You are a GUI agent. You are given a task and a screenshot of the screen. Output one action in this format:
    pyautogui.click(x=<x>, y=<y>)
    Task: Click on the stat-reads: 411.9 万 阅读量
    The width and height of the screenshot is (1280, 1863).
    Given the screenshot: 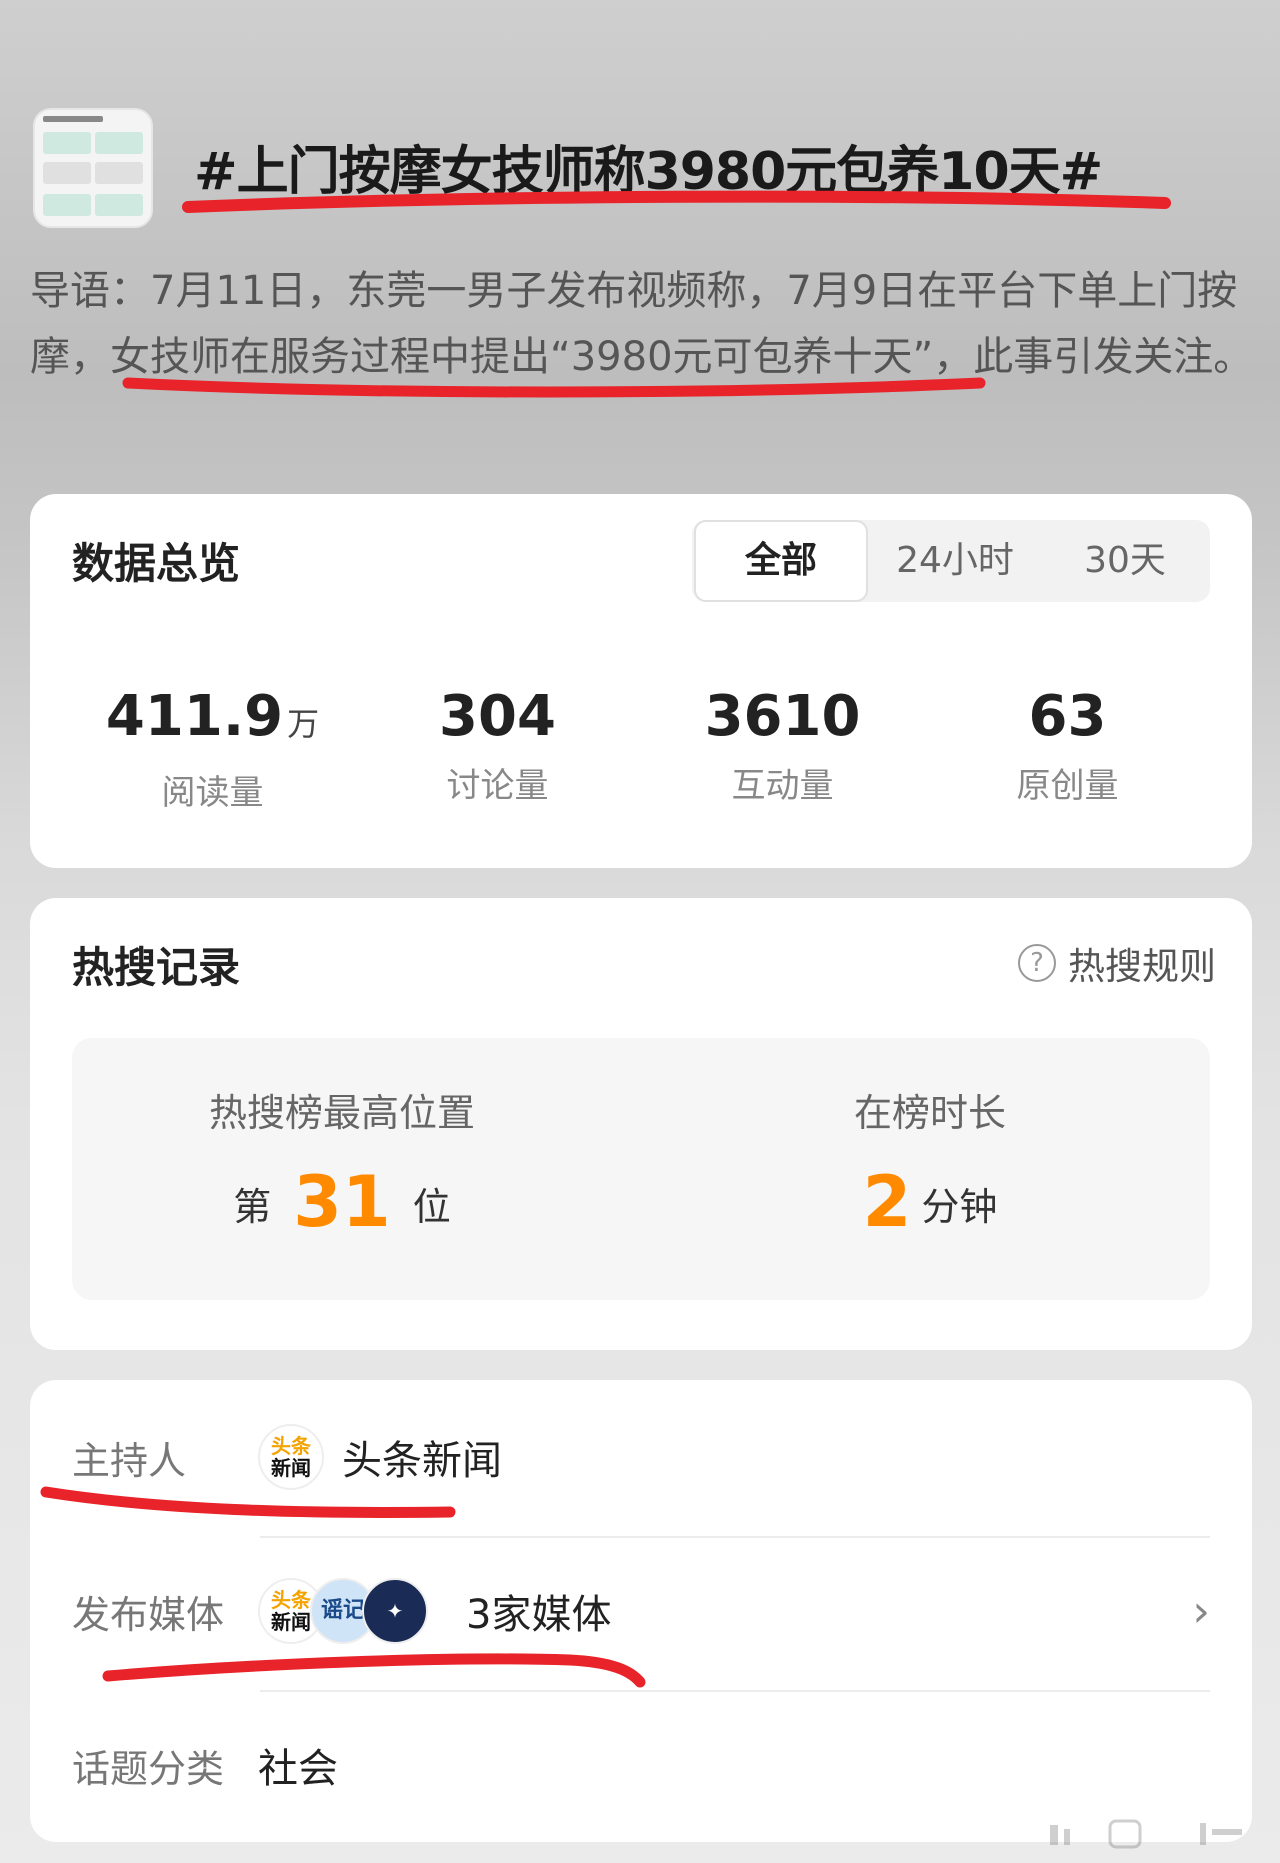 What is the action you would take?
    pyautogui.click(x=212, y=749)
    